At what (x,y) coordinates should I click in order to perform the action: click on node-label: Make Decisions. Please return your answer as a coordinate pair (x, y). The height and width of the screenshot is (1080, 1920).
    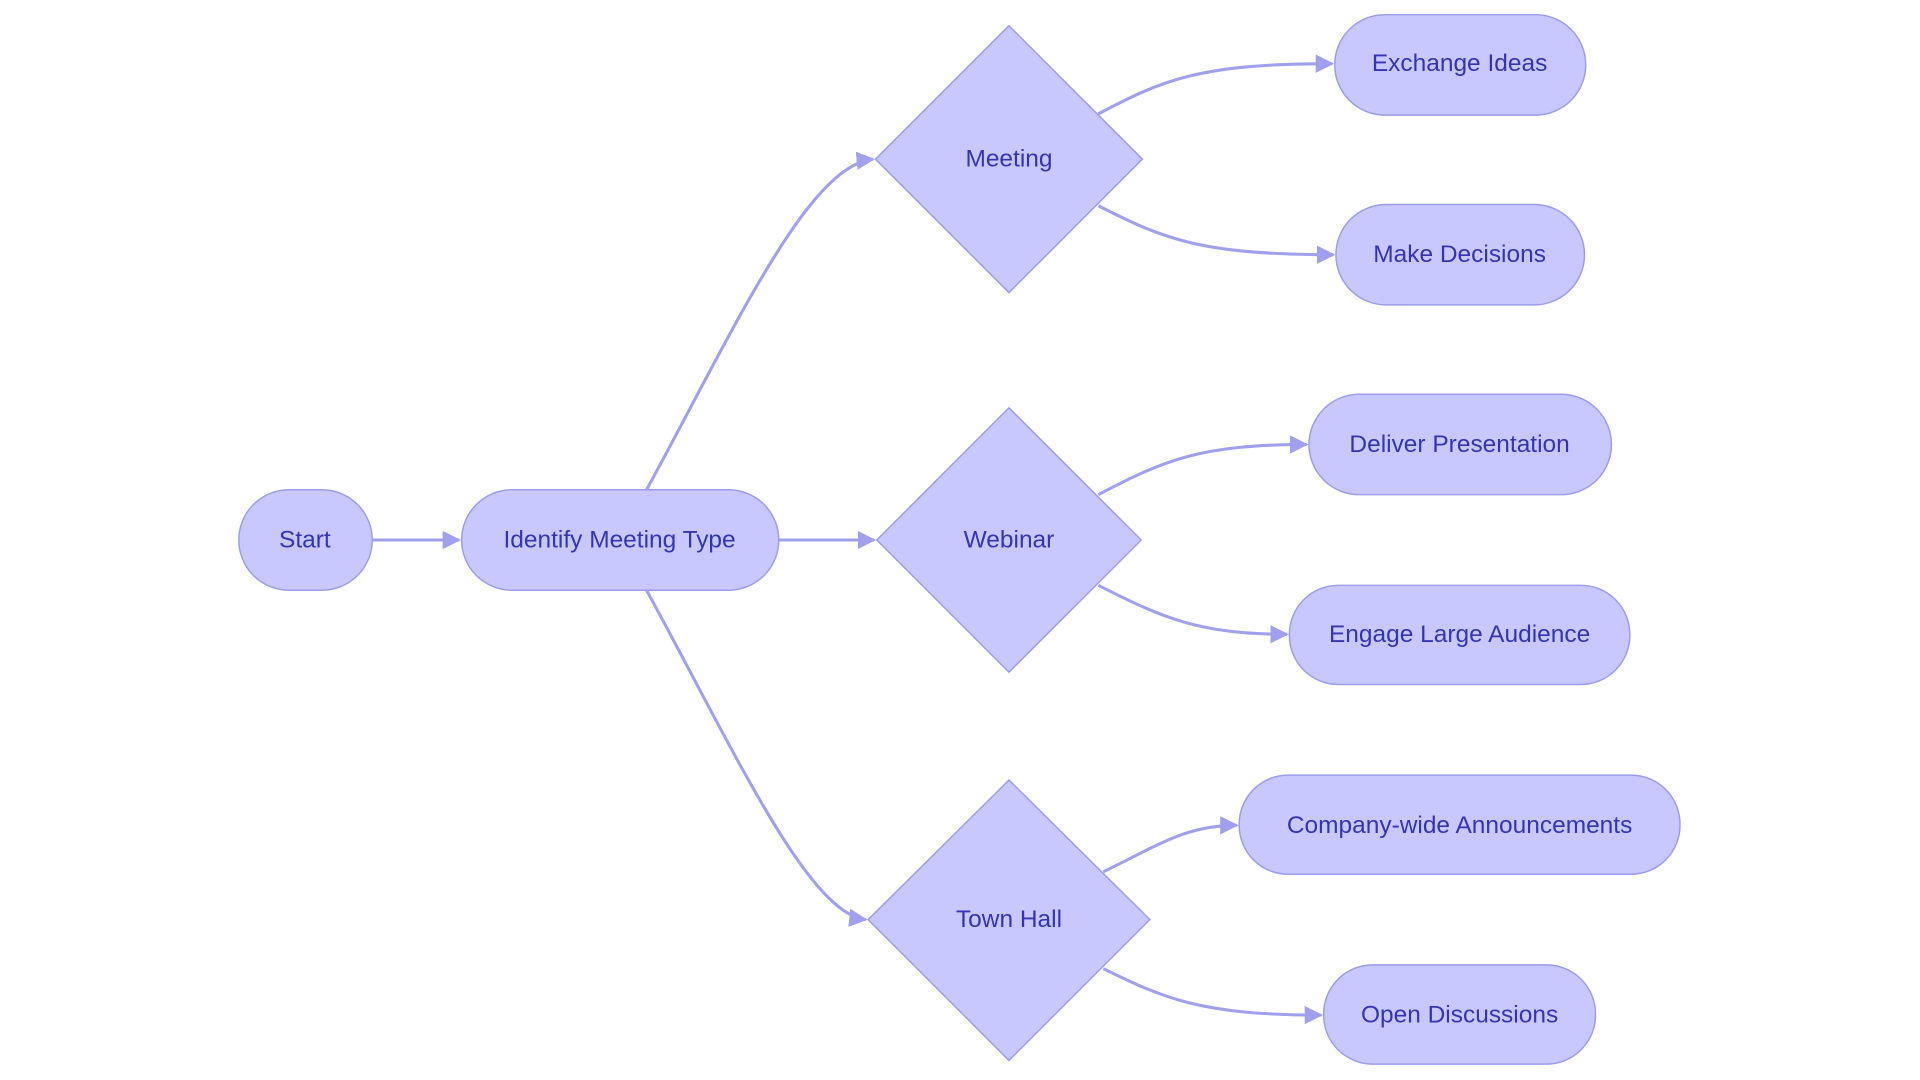
    Looking at the image, I should click on (1459, 254).